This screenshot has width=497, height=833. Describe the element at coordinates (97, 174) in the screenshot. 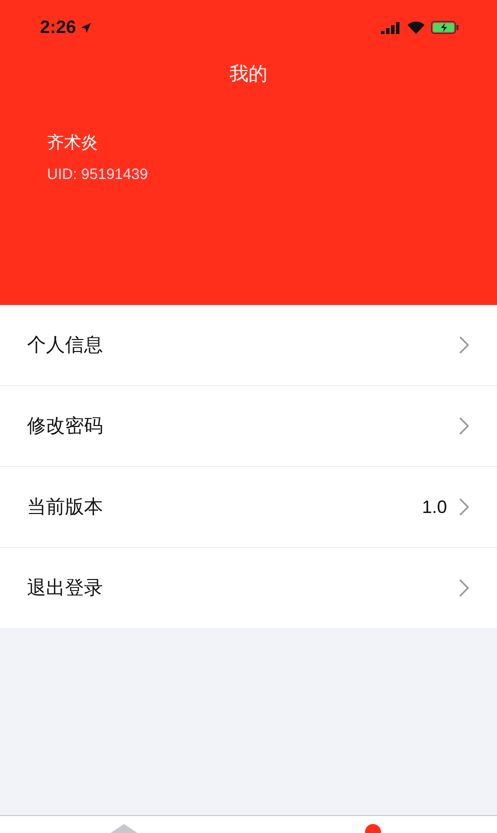

I see `user-id: UID: 95191439` at that location.